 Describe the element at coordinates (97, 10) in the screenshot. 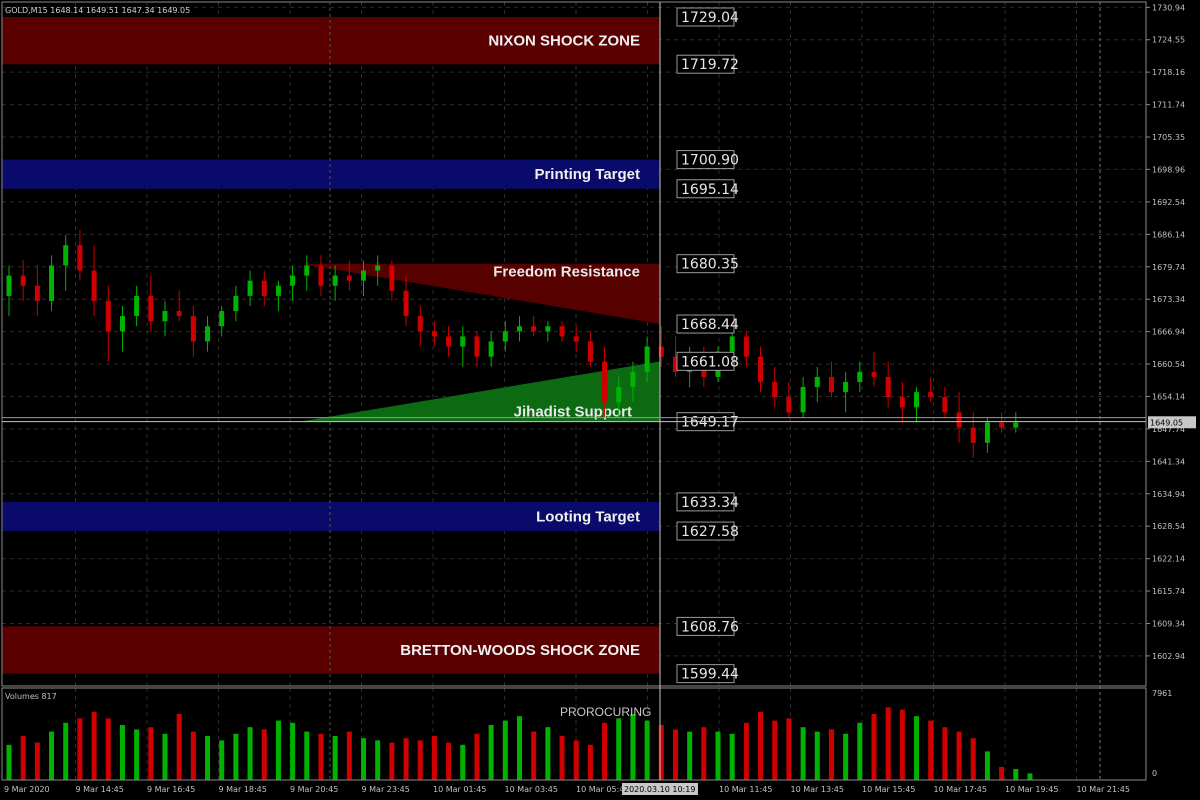

I see `symbol-info: GOLD,M15 1648.14 1649.51 1647.34 1649.05` at that location.